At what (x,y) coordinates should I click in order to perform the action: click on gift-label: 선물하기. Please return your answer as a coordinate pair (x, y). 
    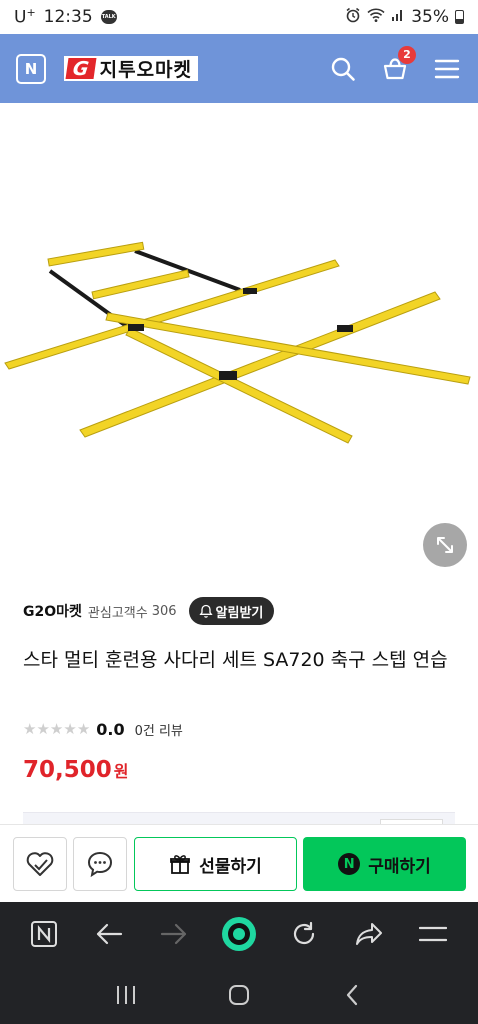
    Looking at the image, I should click on (230, 866).